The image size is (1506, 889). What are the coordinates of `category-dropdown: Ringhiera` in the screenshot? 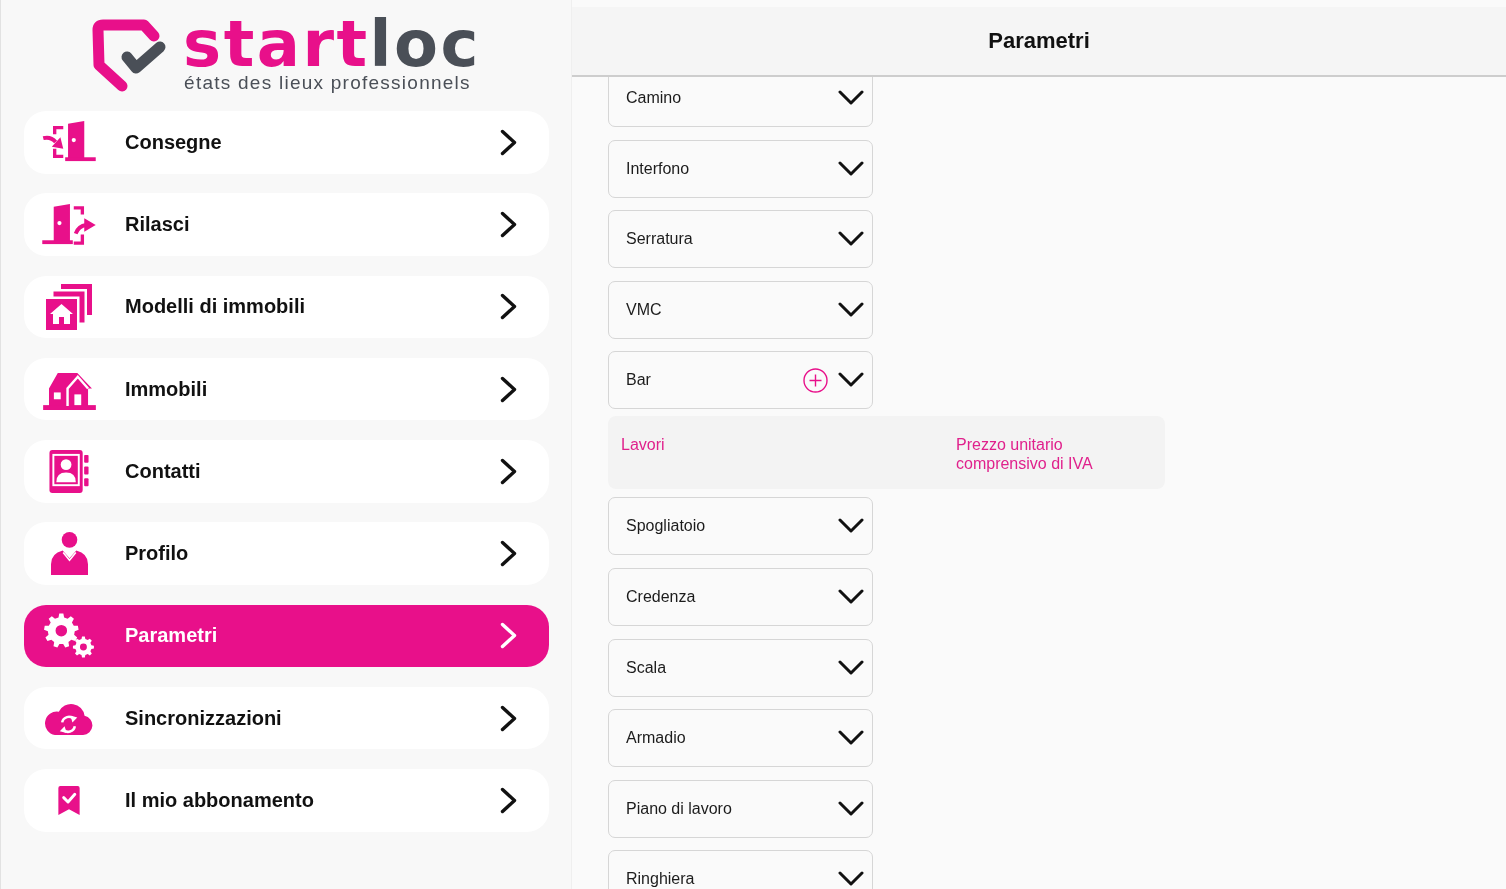 It's located at (740, 869).